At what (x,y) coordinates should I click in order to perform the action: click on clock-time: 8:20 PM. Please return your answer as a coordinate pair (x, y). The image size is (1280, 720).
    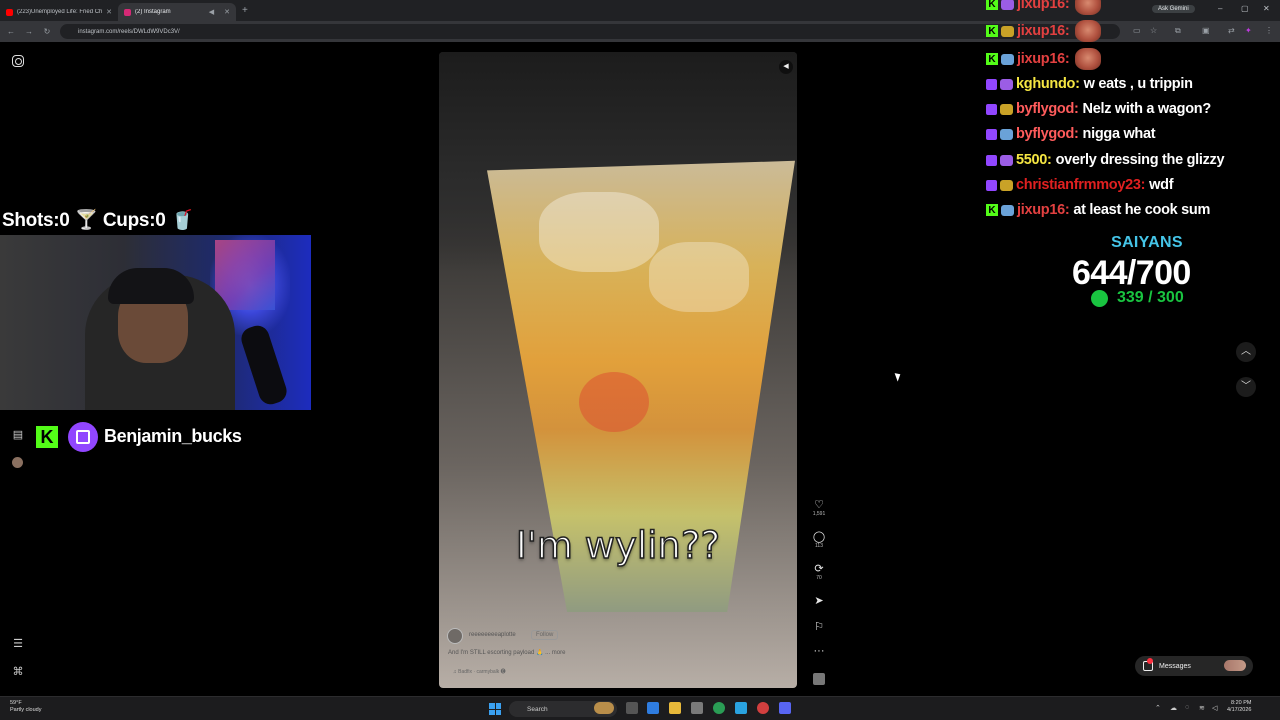
    Looking at the image, I should click on (1241, 703).